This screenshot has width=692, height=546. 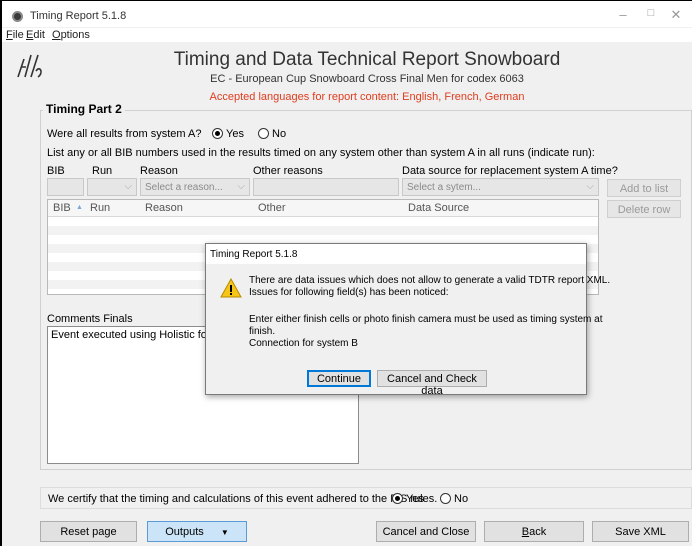 I want to click on certify-yes-label: Yes, so click(x=415, y=499).